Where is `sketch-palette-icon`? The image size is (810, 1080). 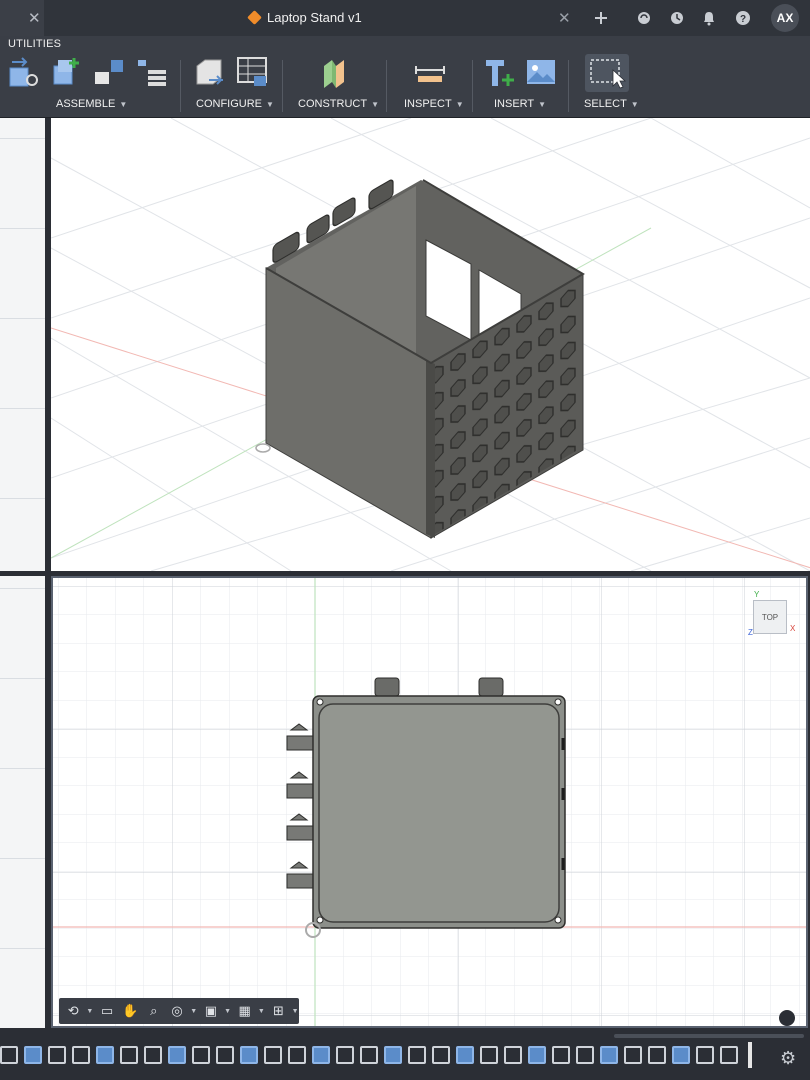
sketch-palette-icon is located at coordinates (787, 1018).